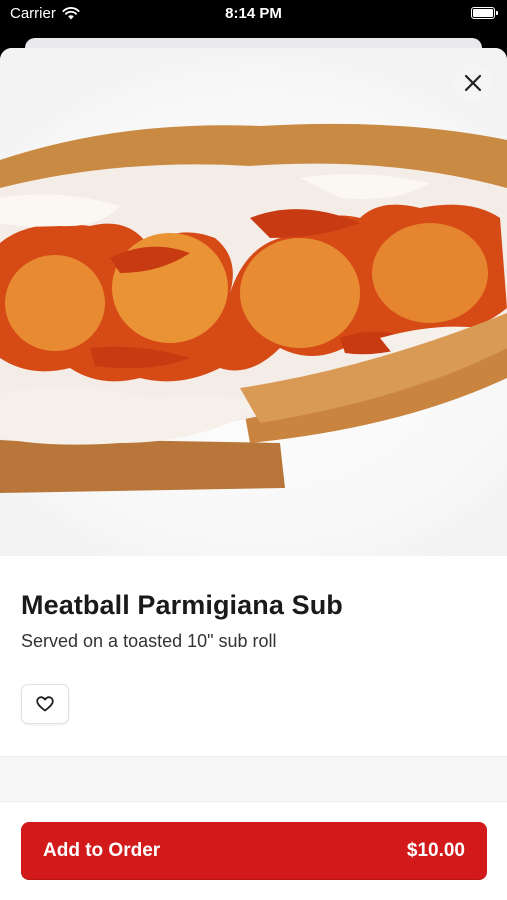 The height and width of the screenshot is (900, 507). I want to click on add-to-order-button: Add to Order $10.00, so click(254, 851).